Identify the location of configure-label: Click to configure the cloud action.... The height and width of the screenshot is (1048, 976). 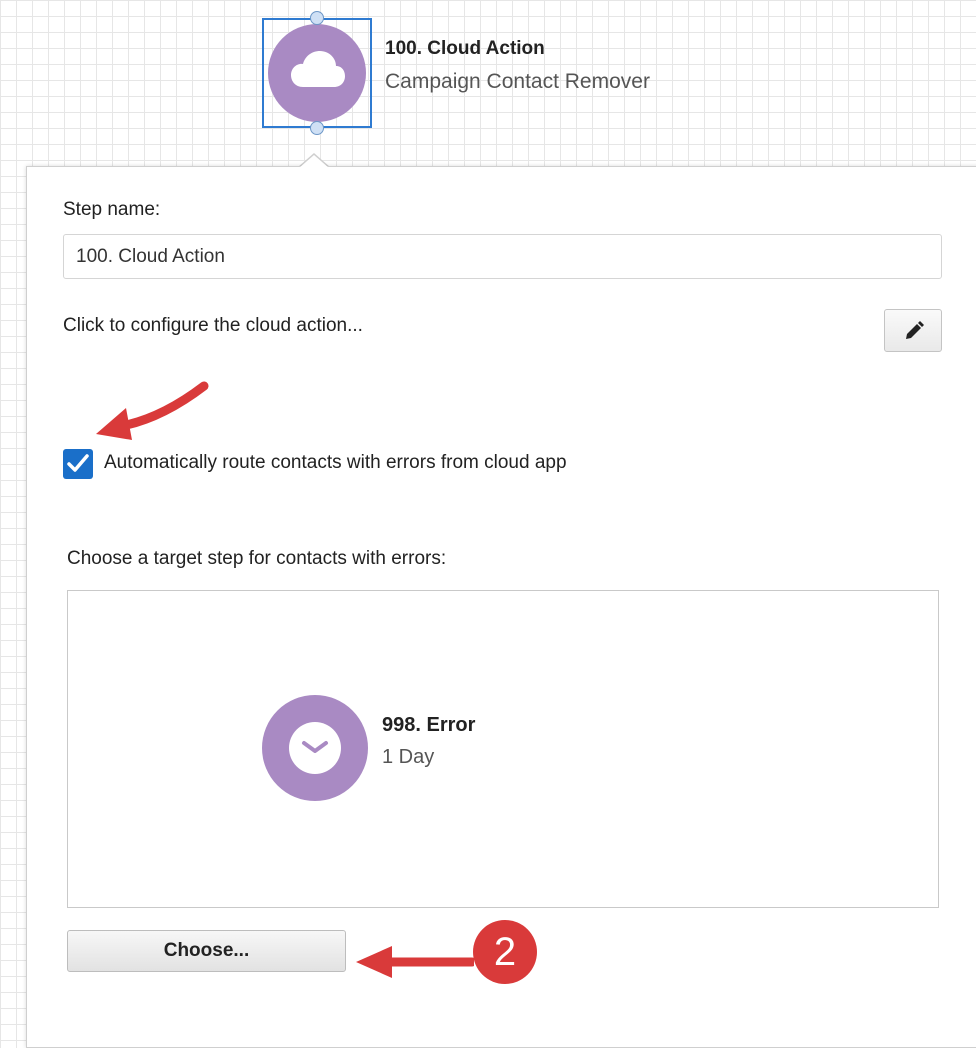
(213, 325).